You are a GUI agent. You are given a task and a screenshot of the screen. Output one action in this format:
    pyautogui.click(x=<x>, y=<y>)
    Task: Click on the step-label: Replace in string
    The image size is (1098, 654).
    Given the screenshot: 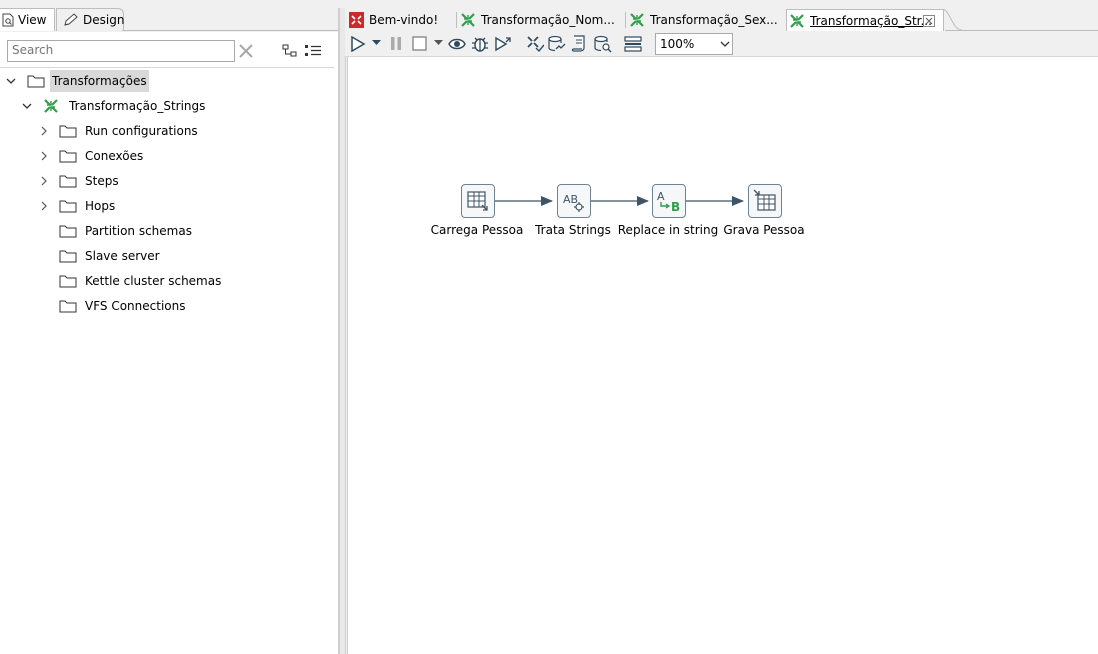 What is the action you would take?
    pyautogui.click(x=668, y=230)
    